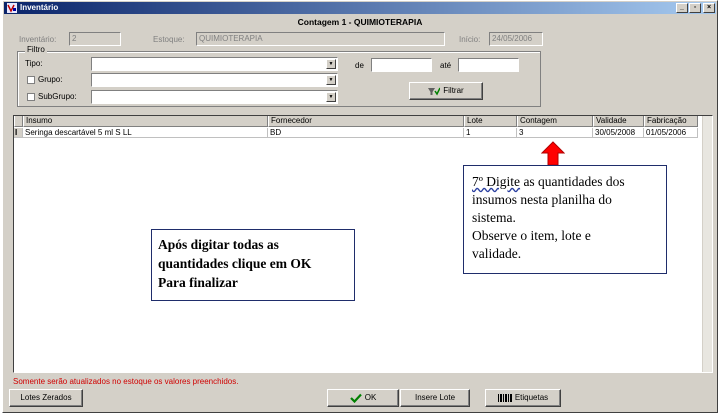 The height and width of the screenshot is (417, 720). Describe the element at coordinates (618, 133) in the screenshot. I see `cell-validade: 30/05/2008` at that location.